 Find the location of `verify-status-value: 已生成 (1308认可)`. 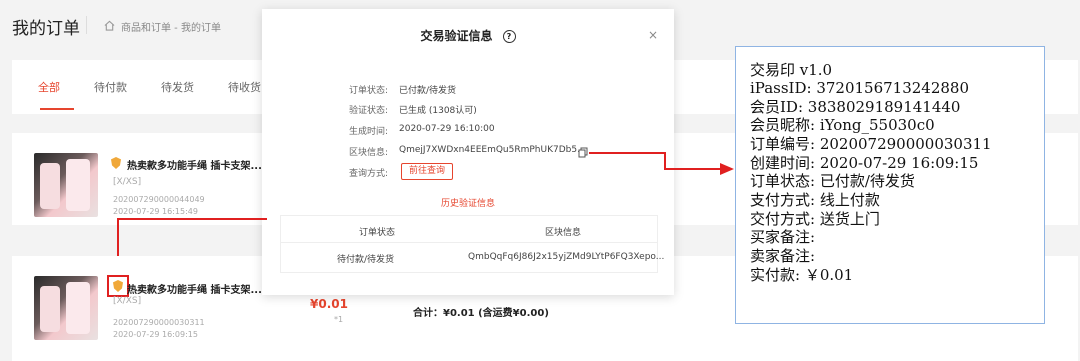

verify-status-value: 已生成 (1308认可) is located at coordinates (438, 111).